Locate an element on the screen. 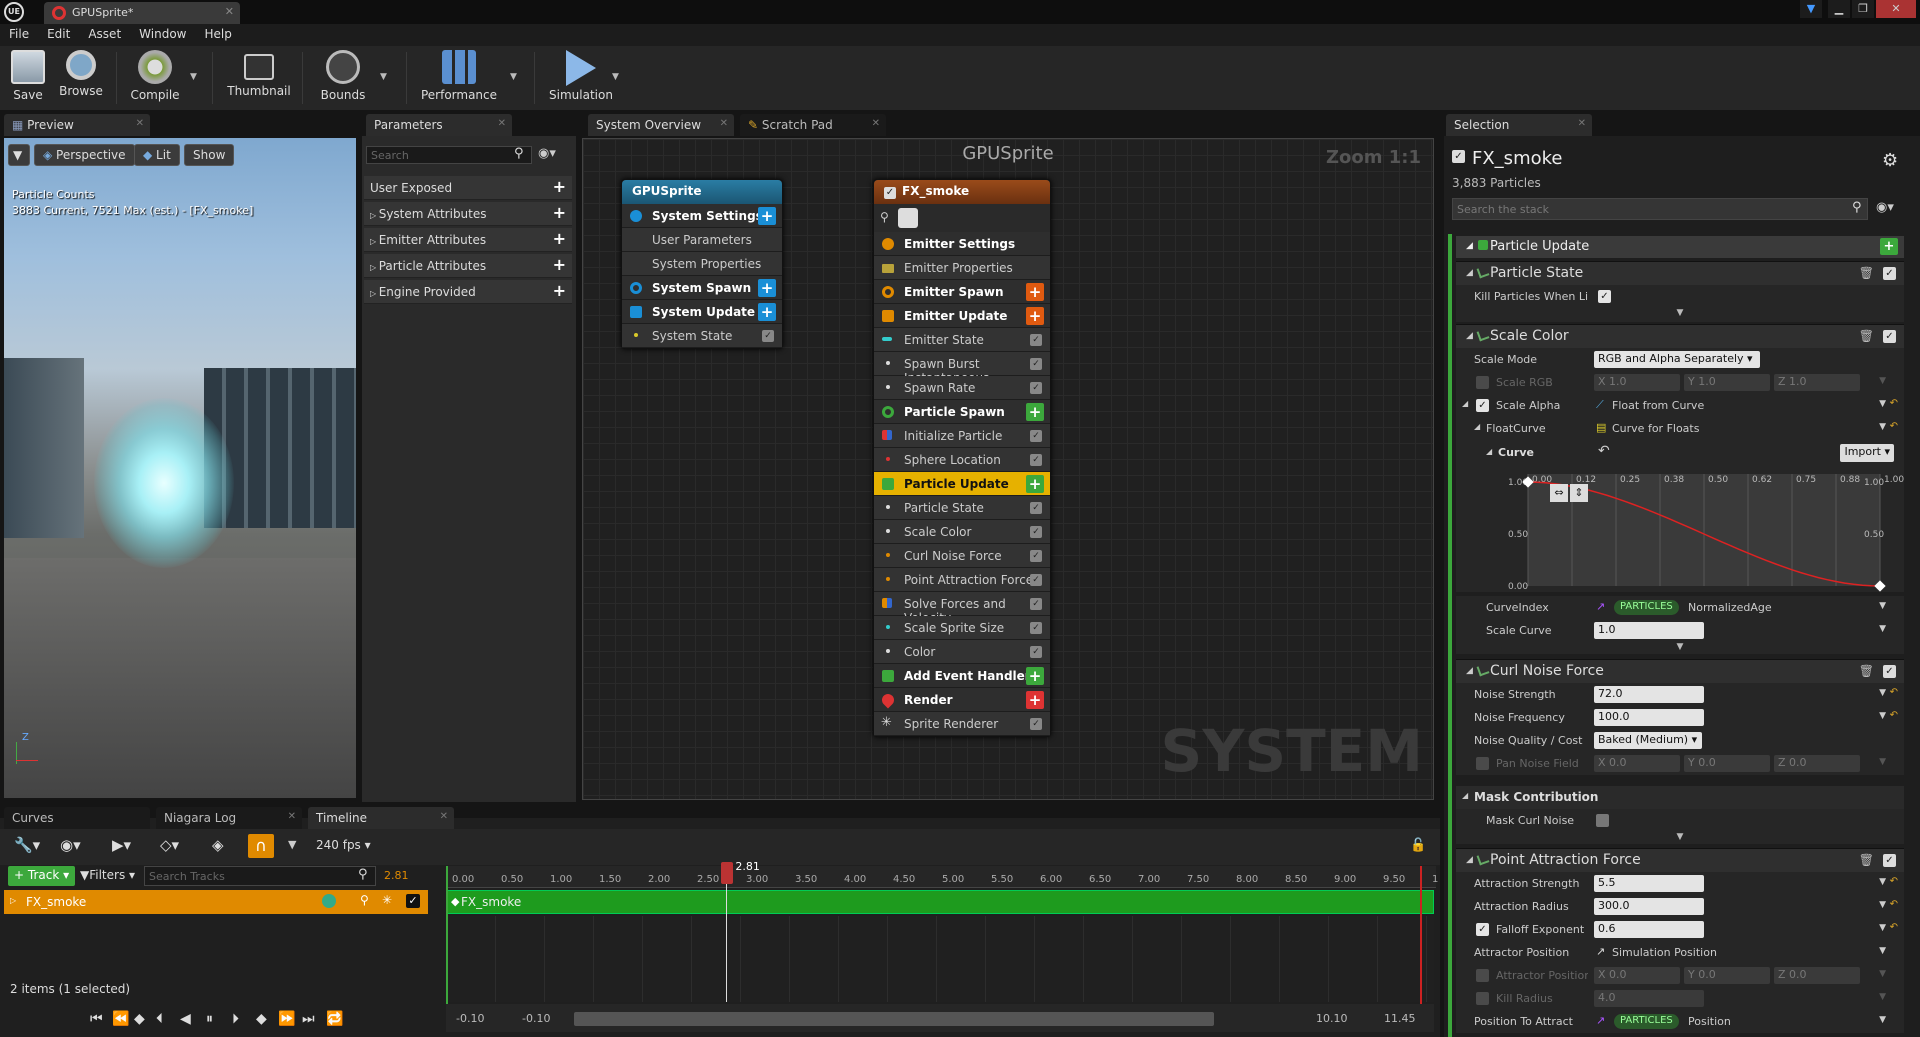  viewport-options-button: ▼ is located at coordinates (19, 155).